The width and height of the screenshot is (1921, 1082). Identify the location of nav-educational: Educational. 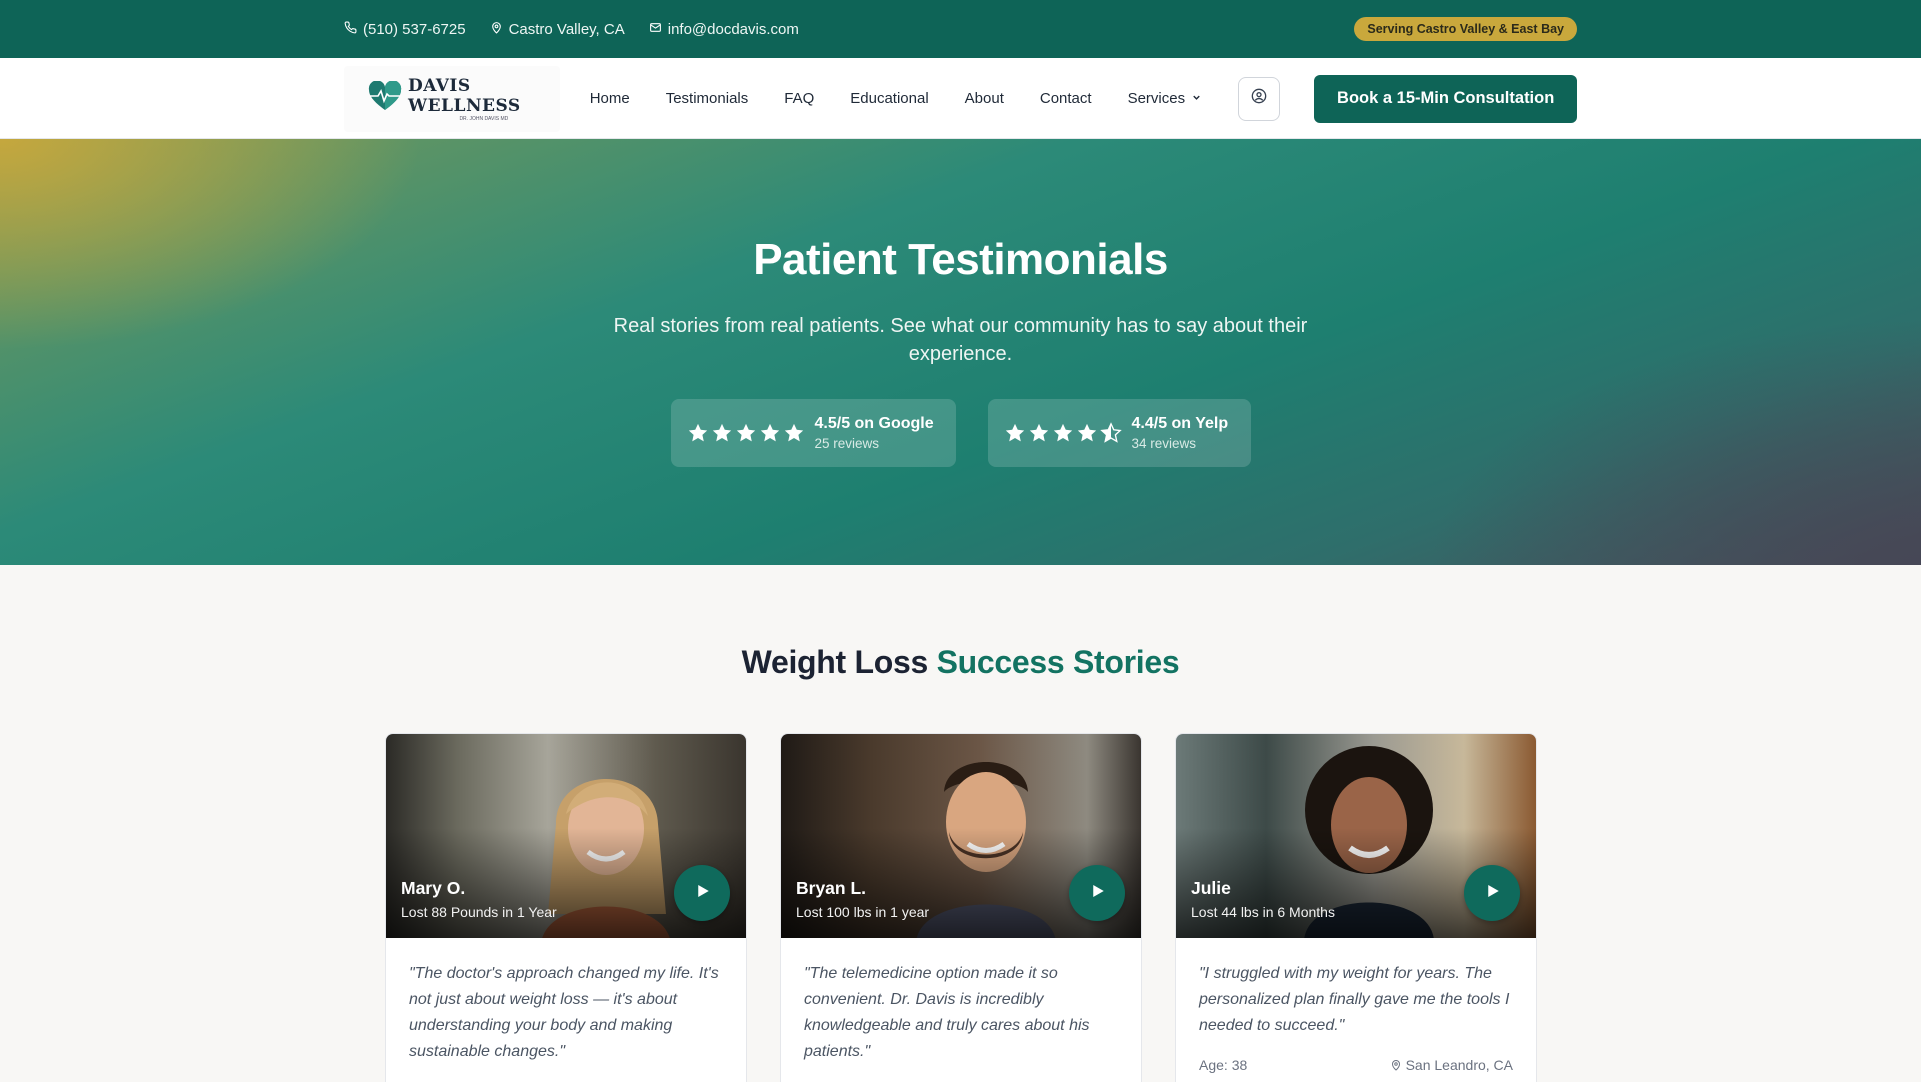
(889, 98).